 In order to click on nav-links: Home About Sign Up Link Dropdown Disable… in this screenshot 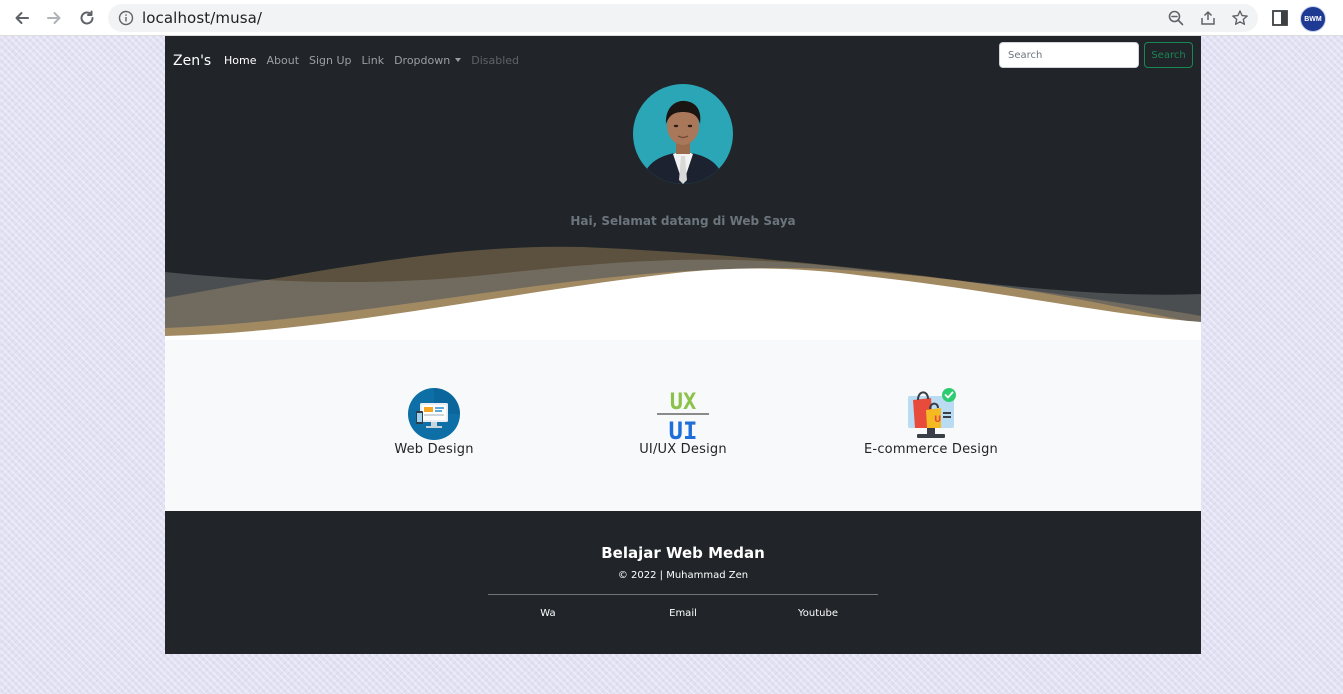, I will do `click(371, 60)`.